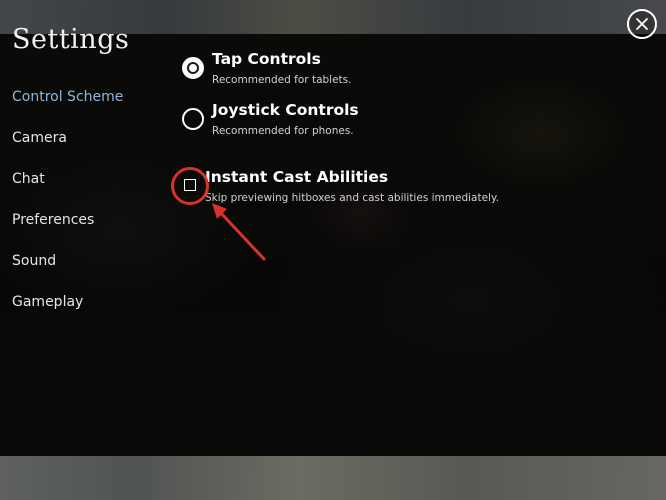 The image size is (666, 500). I want to click on sidebar-item-control-scheme: Control Scheme, so click(67, 97).